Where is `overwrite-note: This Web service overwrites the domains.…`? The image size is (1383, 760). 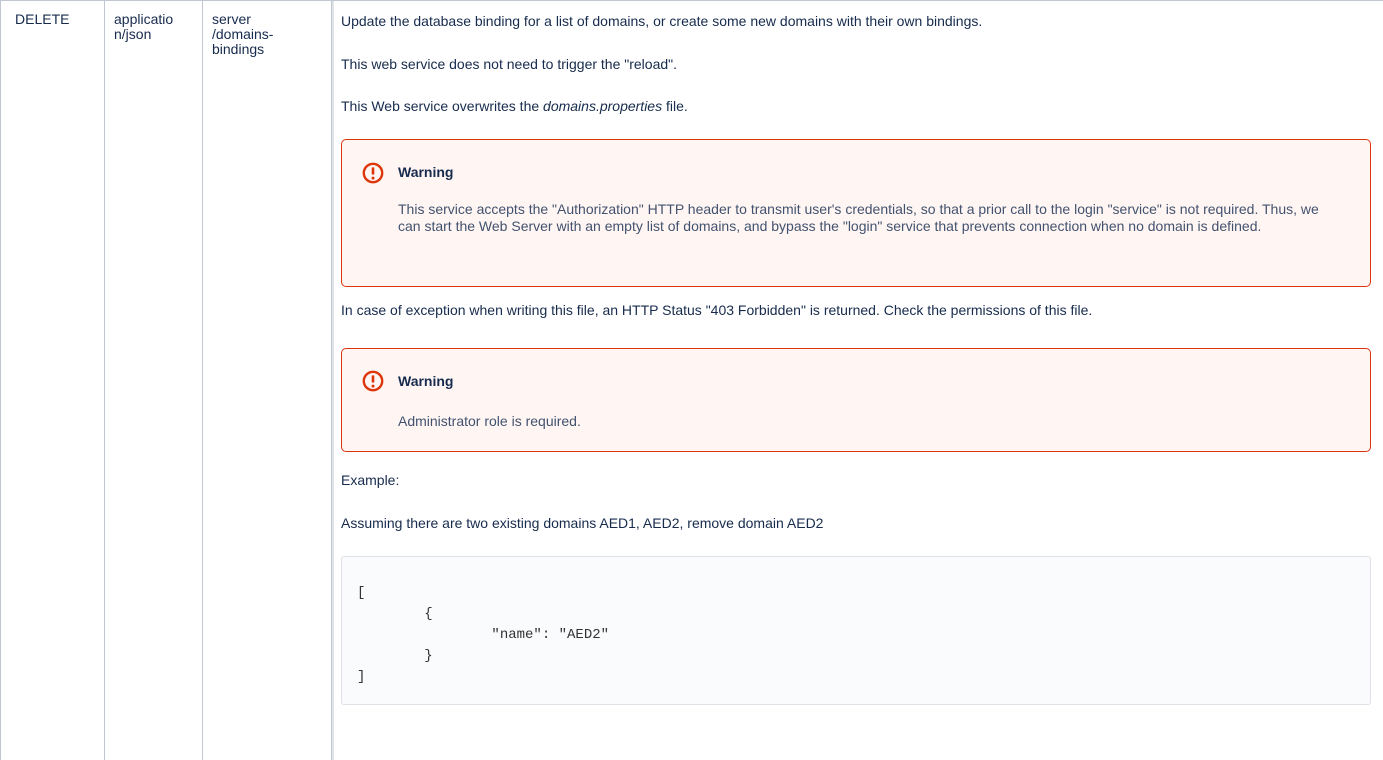 overwrite-note: This Web service overwrites the domains.… is located at coordinates (514, 106).